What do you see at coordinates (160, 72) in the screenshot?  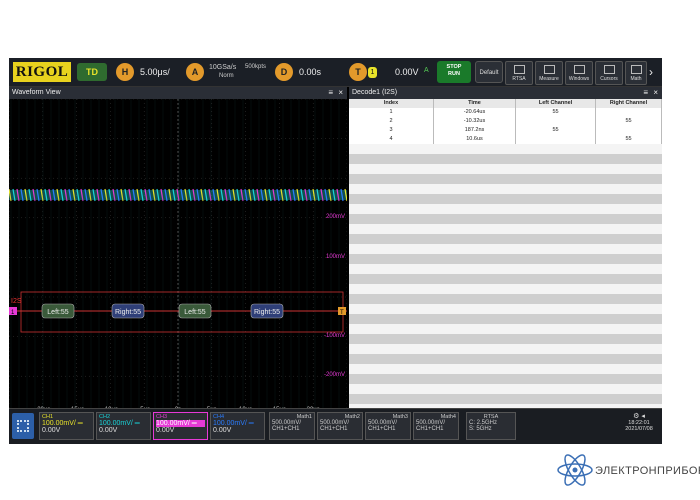 I see `timebase-value: 5.00μs/` at bounding box center [160, 72].